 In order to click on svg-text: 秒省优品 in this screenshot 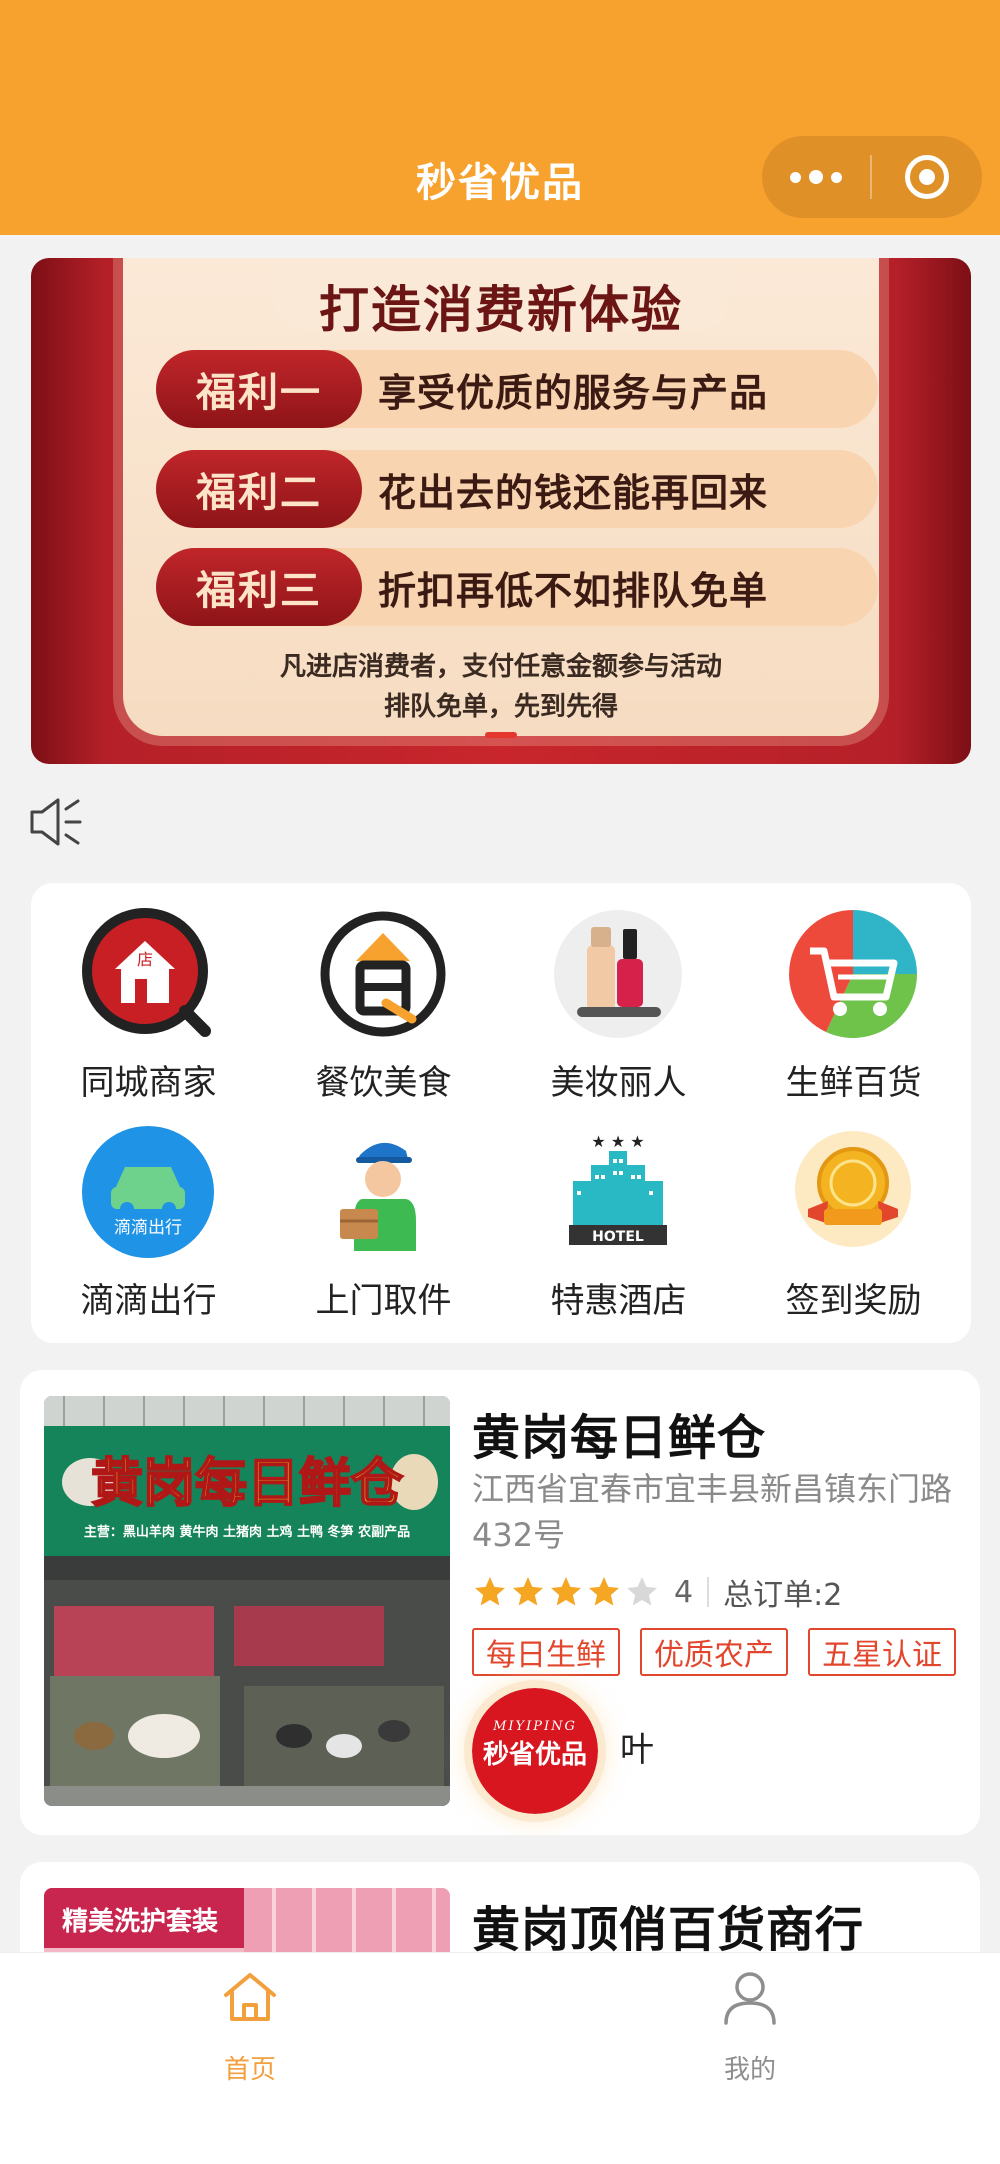, I will do `click(535, 1755)`.